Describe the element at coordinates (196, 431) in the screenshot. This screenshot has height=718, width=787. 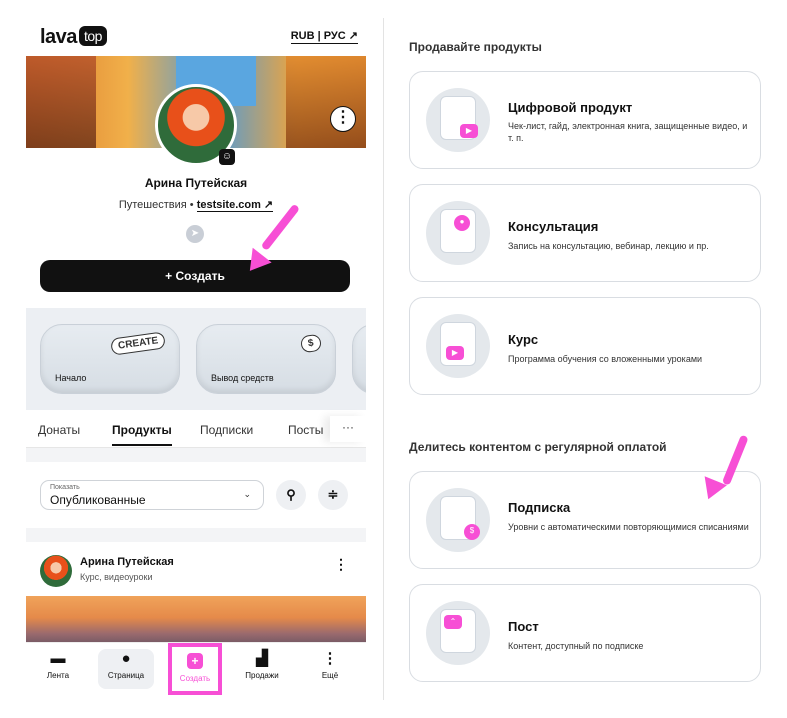
I see `content-tabs: Донаты Продукты Подписки Посты ···` at that location.